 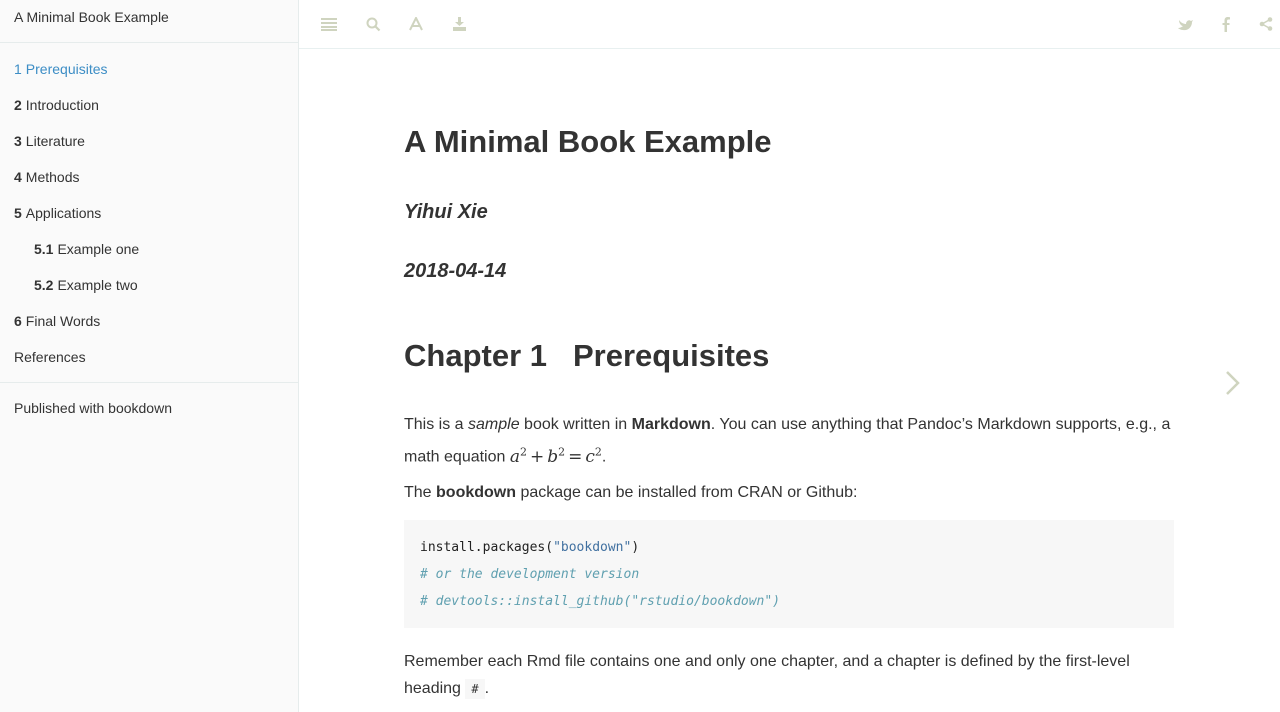 I want to click on text: The, so click(x=420, y=492).